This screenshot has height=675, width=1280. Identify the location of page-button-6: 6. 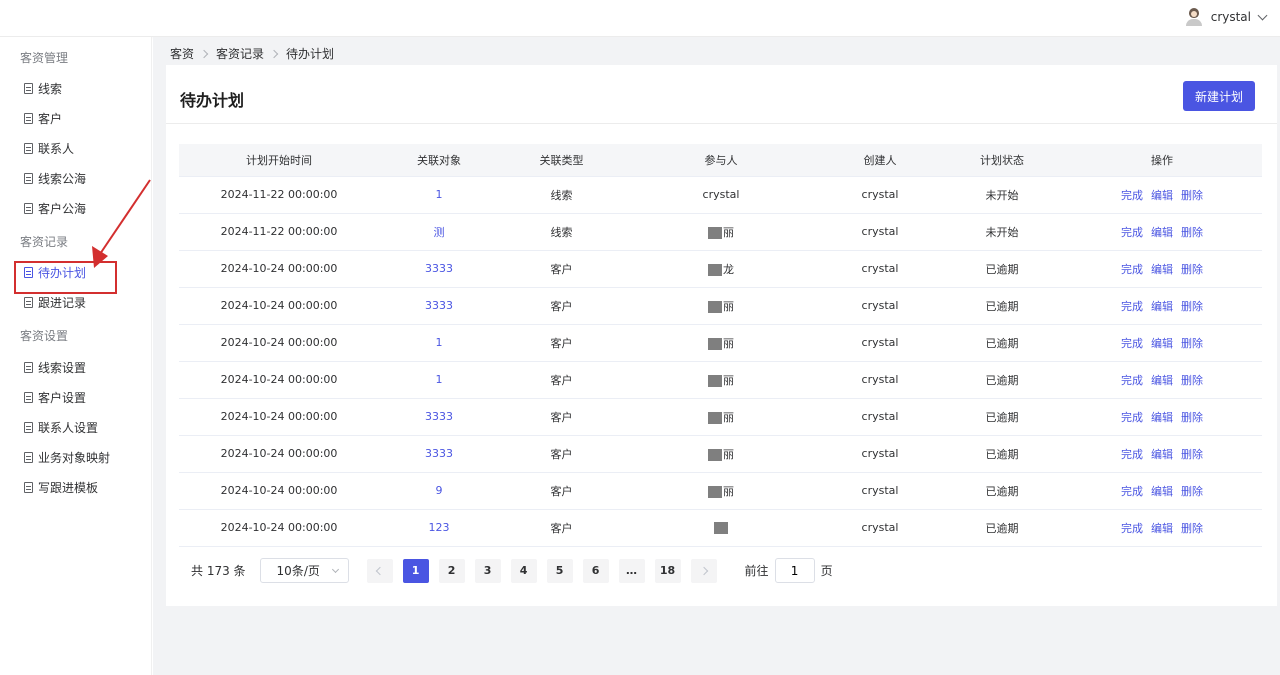
(595, 570).